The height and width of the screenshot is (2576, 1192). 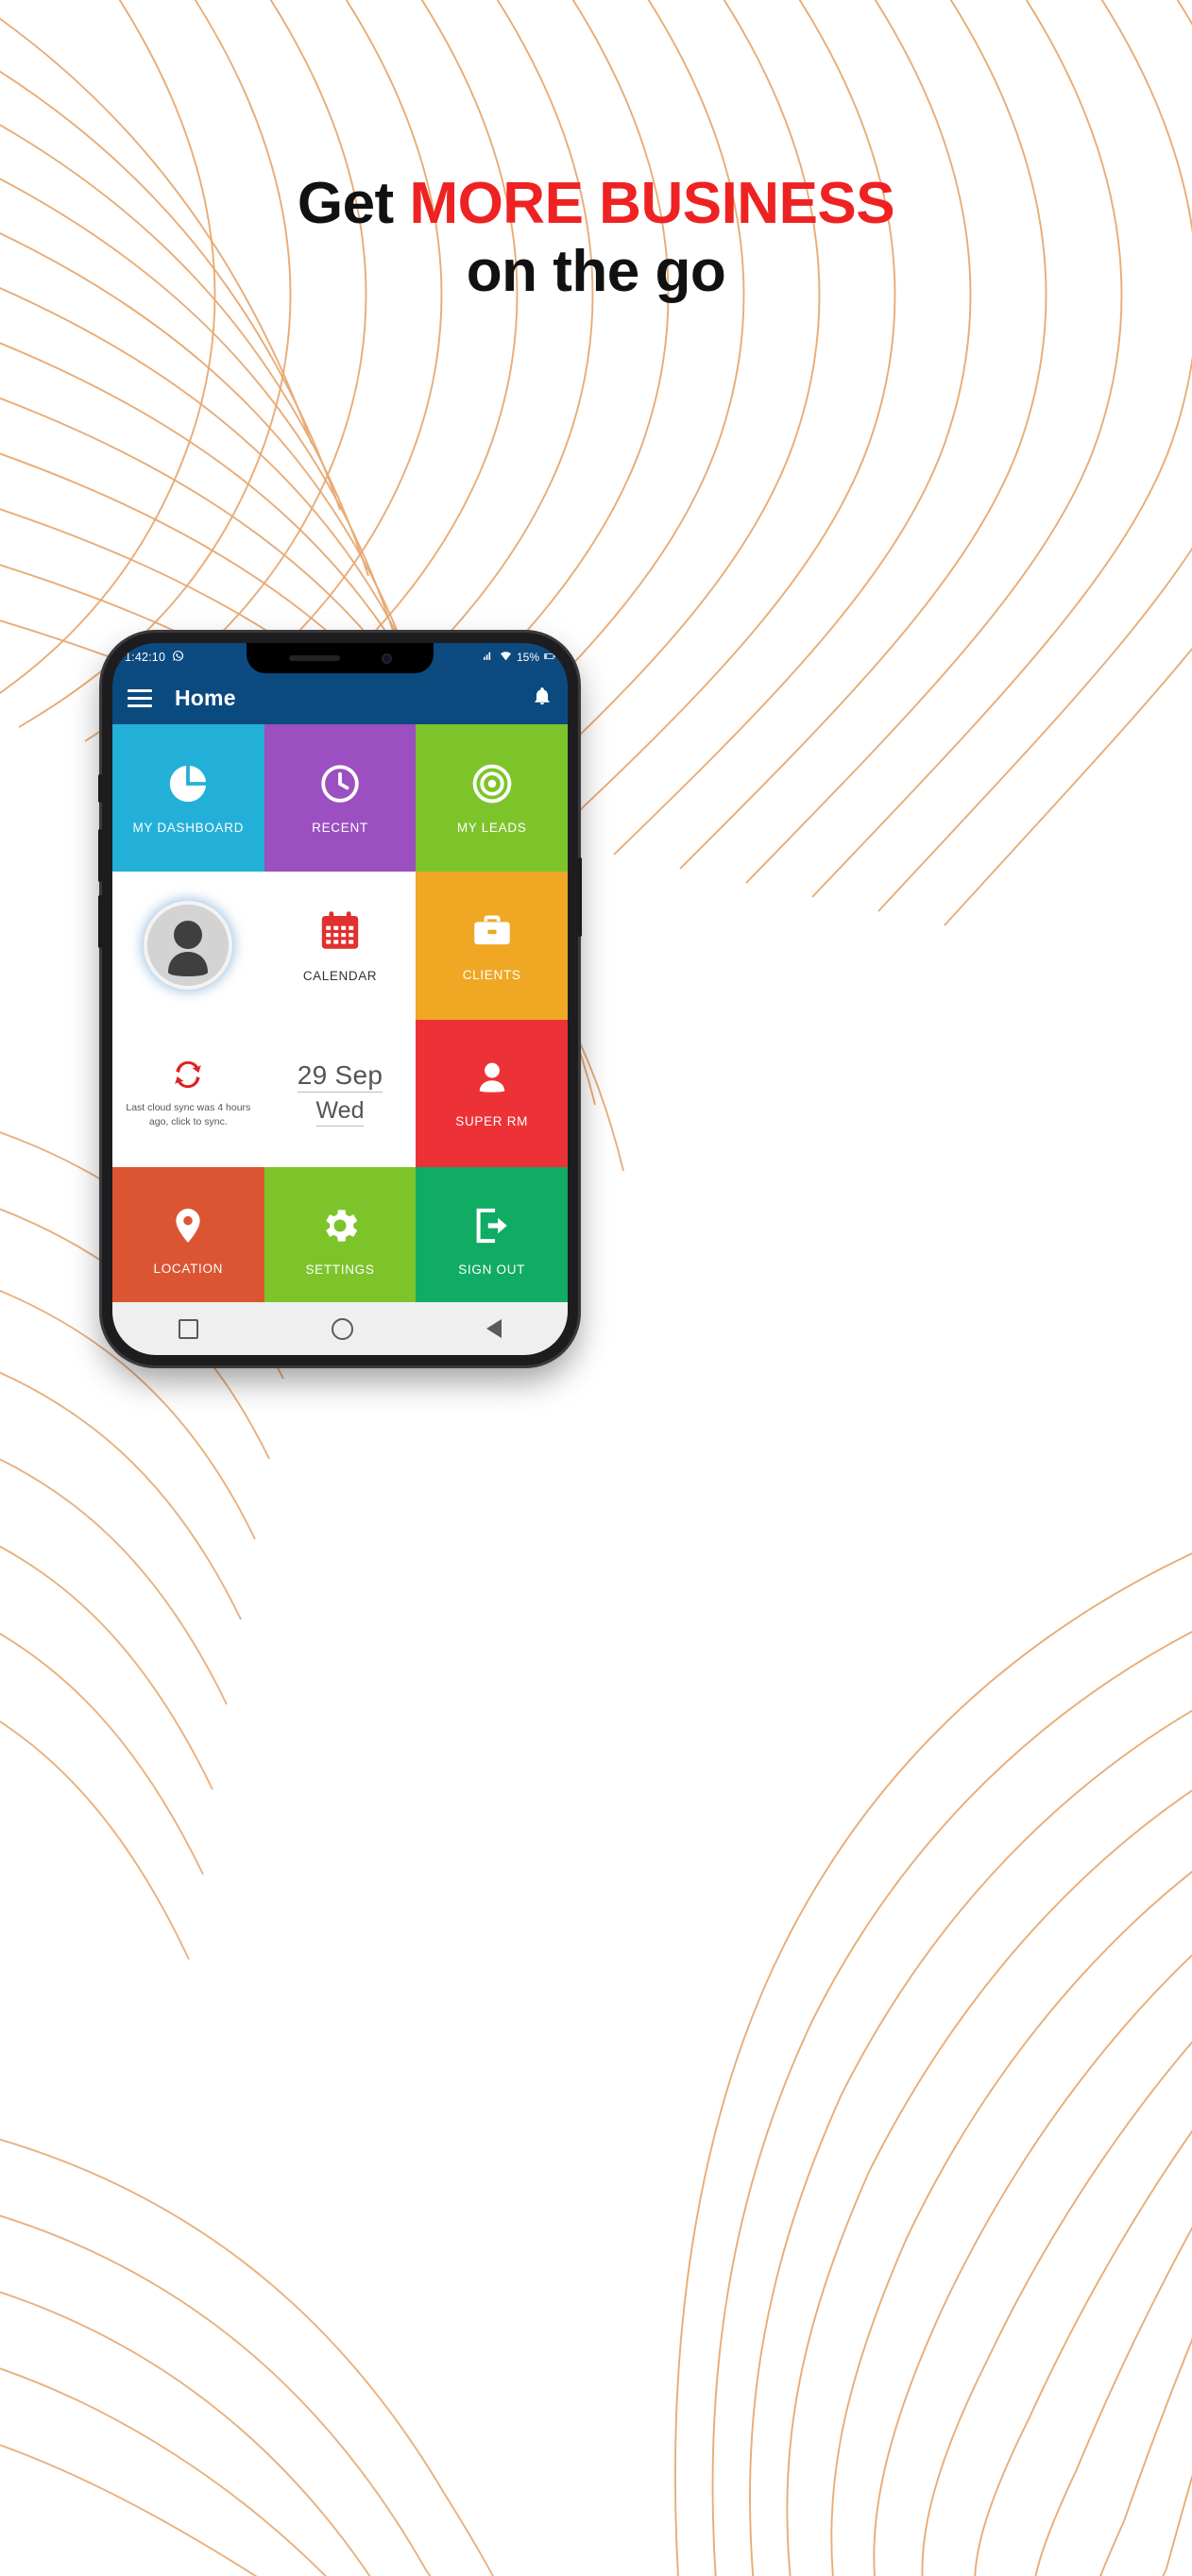 What do you see at coordinates (489, 657) in the screenshot?
I see `signal-icon` at bounding box center [489, 657].